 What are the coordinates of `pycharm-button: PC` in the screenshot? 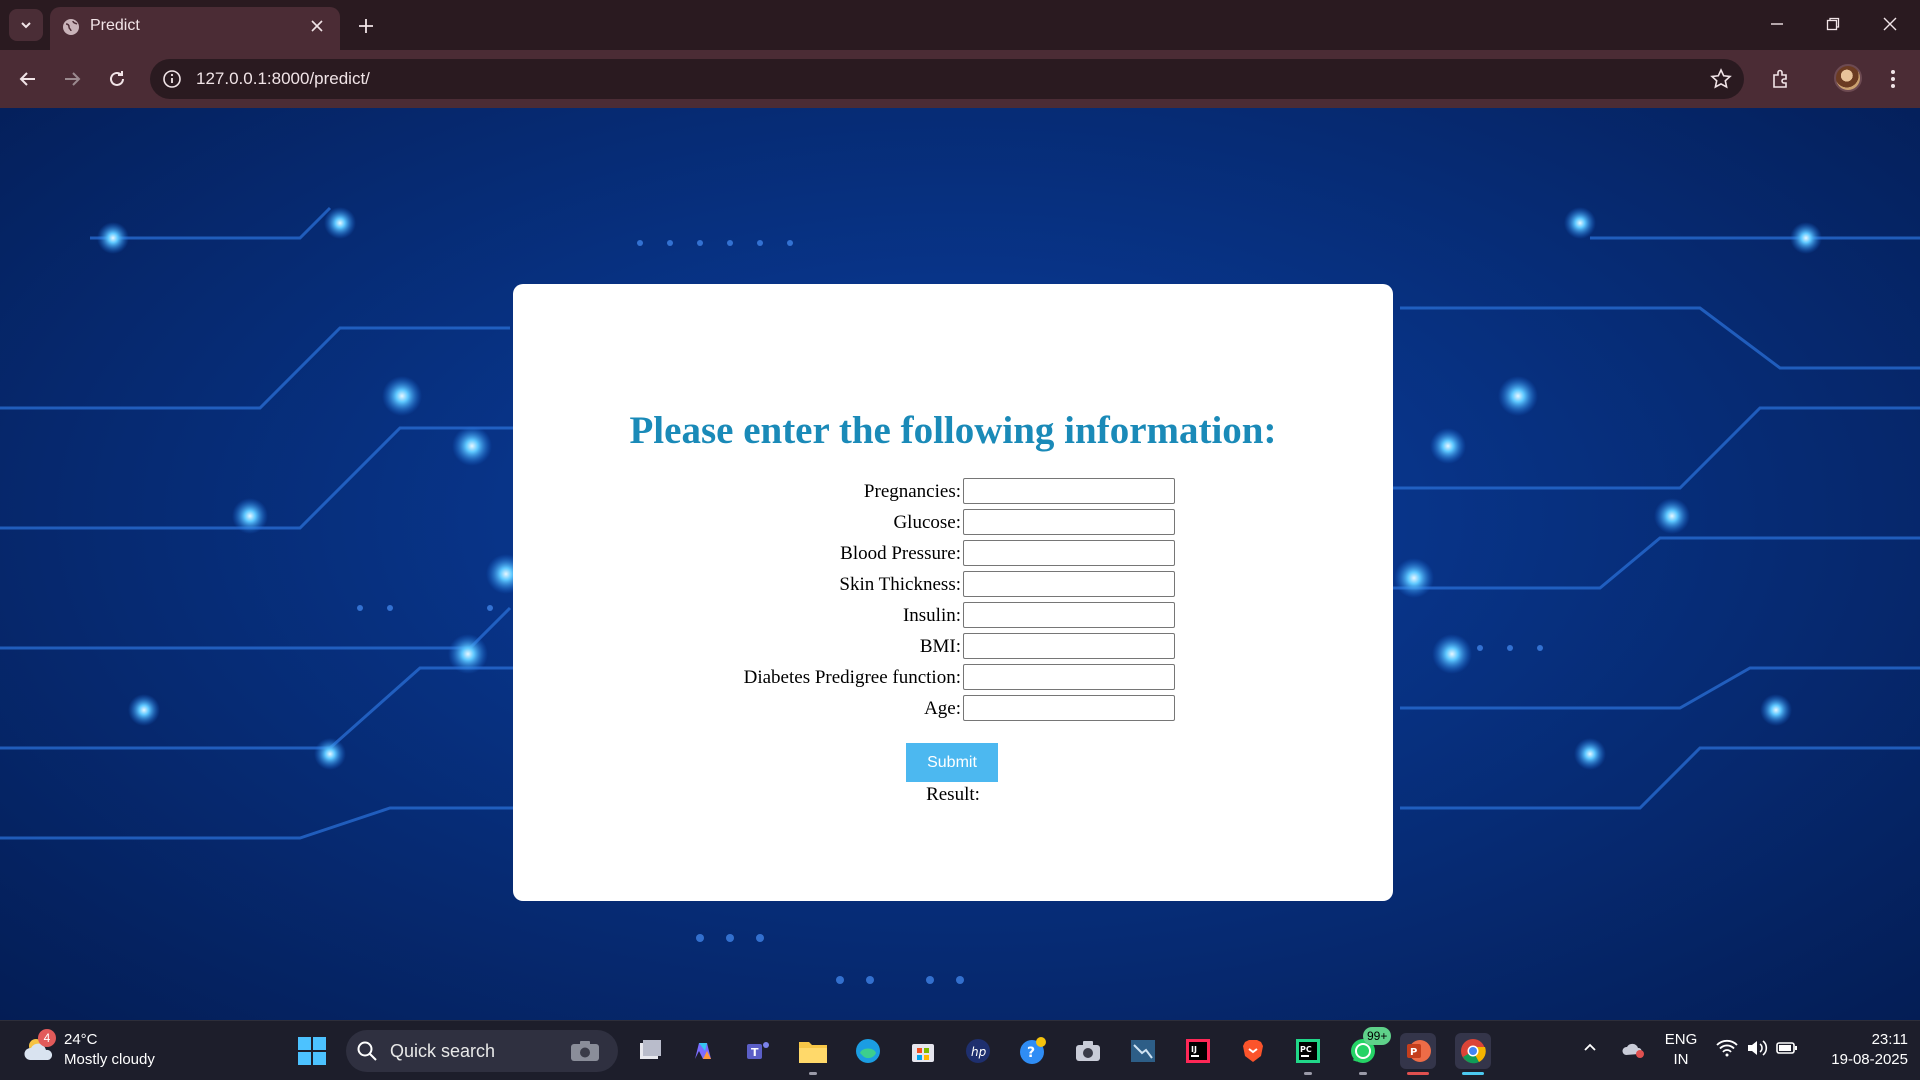 It's located at (1308, 1054).